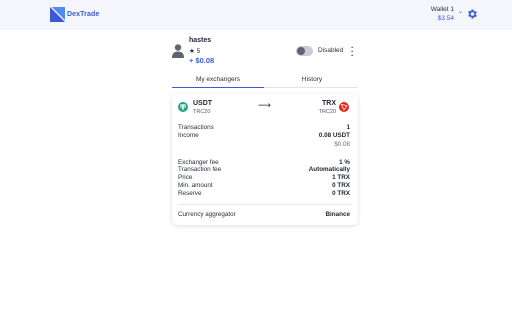 This screenshot has height=320, width=512. What do you see at coordinates (301, 51) in the screenshot?
I see `toggle-knob` at bounding box center [301, 51].